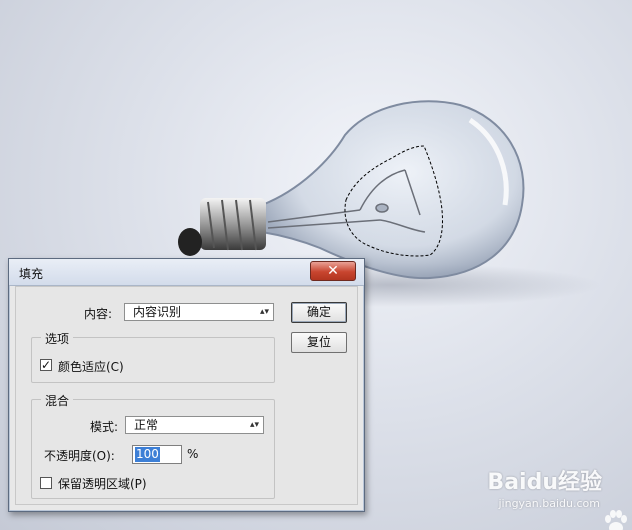 The image size is (632, 530). I want to click on close-icon: ✕, so click(333, 271).